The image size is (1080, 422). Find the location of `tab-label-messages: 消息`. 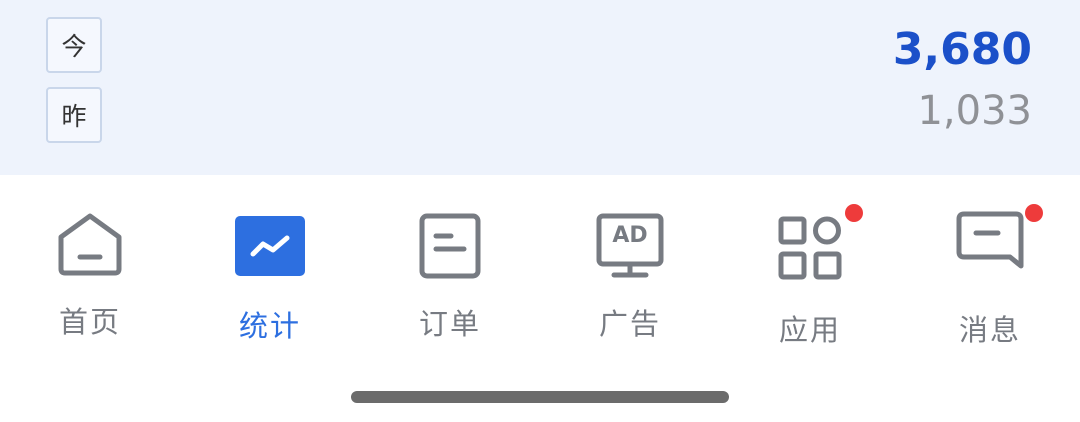

tab-label-messages: 消息 is located at coordinates (989, 330).